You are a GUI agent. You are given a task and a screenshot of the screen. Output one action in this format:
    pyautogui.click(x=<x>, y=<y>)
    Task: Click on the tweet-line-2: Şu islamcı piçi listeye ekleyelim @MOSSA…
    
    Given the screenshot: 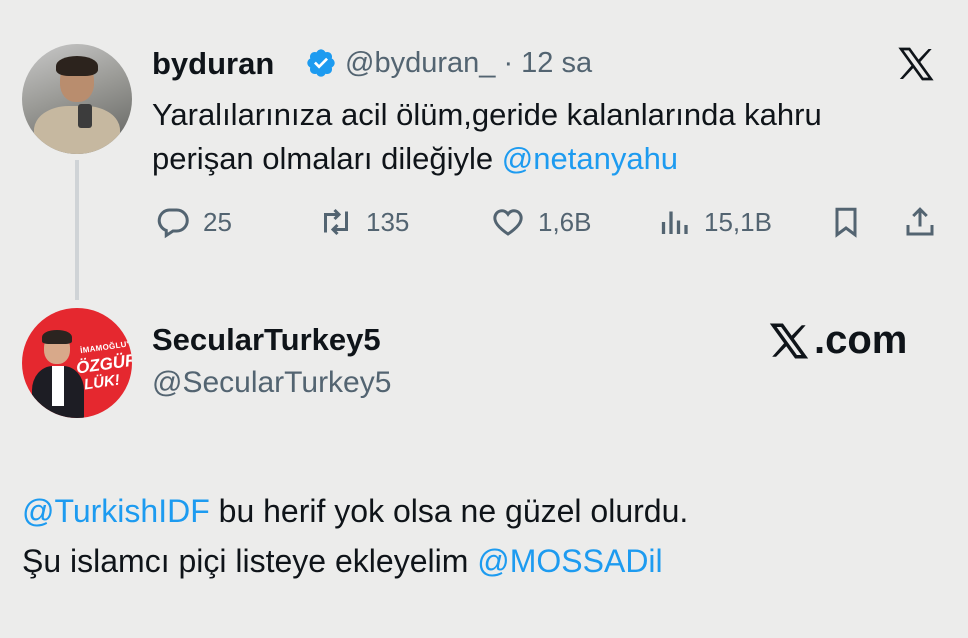 What is the action you would take?
    pyautogui.click(x=487, y=561)
    